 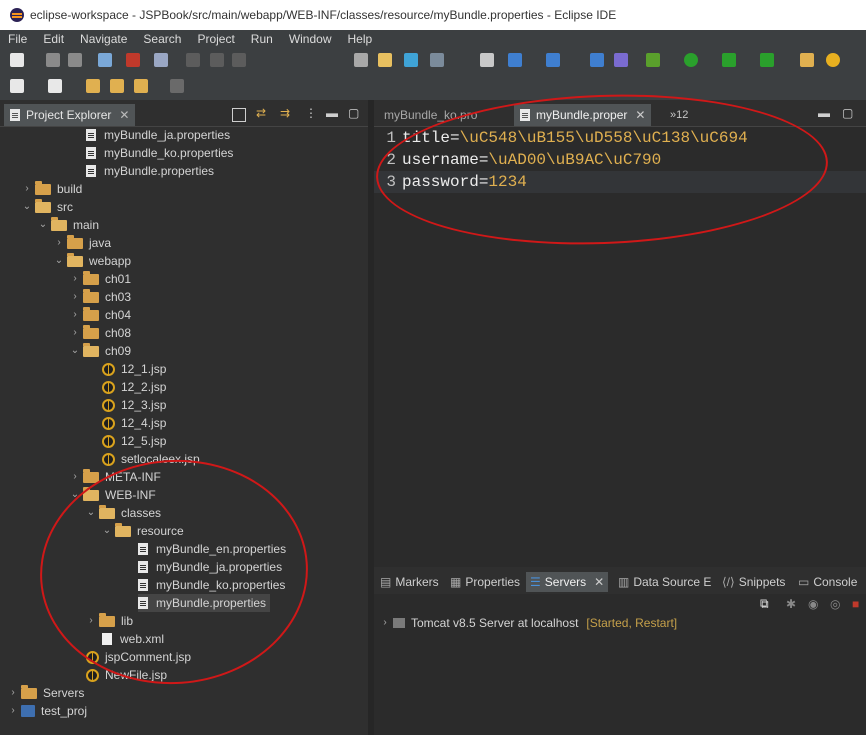 What do you see at coordinates (620, 138) in the screenshot?
I see `code-line: 1 title=\uC548\uB155\uD558\uC138\uC694` at bounding box center [620, 138].